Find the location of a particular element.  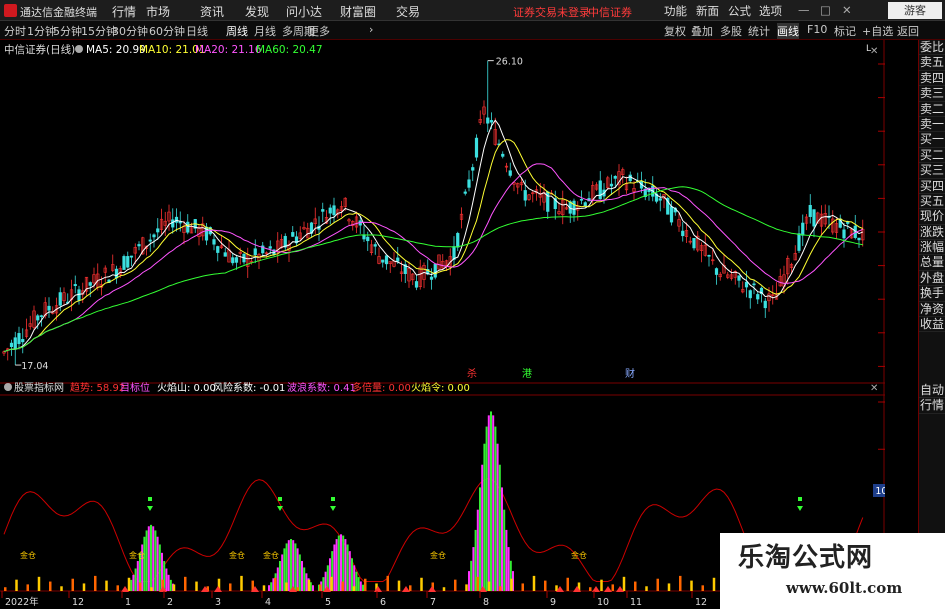

quote-field-label: 卖二 is located at coordinates (932, 109).